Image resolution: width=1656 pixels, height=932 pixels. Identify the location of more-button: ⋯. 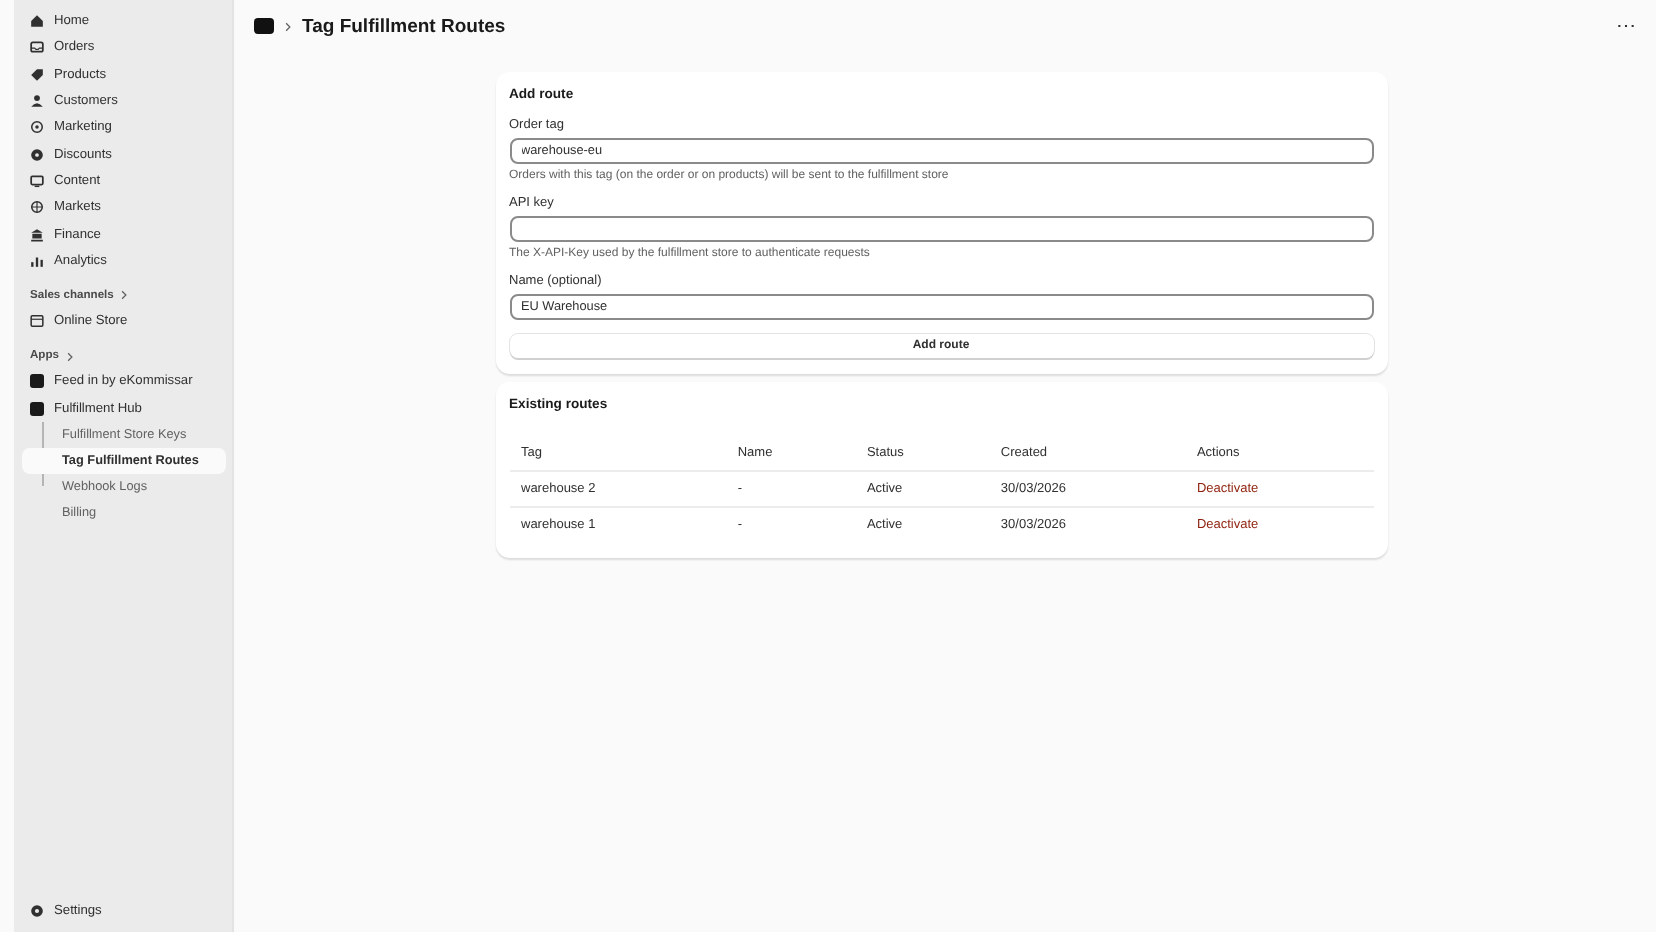
(1626, 26).